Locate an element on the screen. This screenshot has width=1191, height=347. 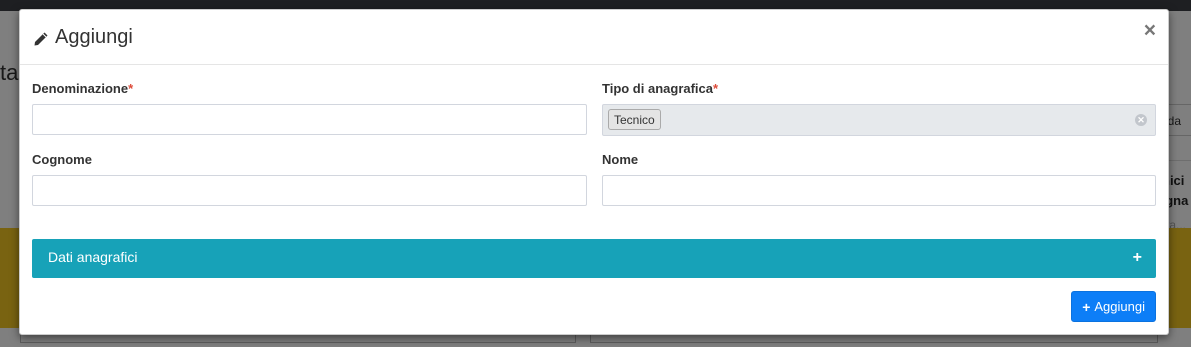
clear-selection-icon: ✕ is located at coordinates (1141, 120).